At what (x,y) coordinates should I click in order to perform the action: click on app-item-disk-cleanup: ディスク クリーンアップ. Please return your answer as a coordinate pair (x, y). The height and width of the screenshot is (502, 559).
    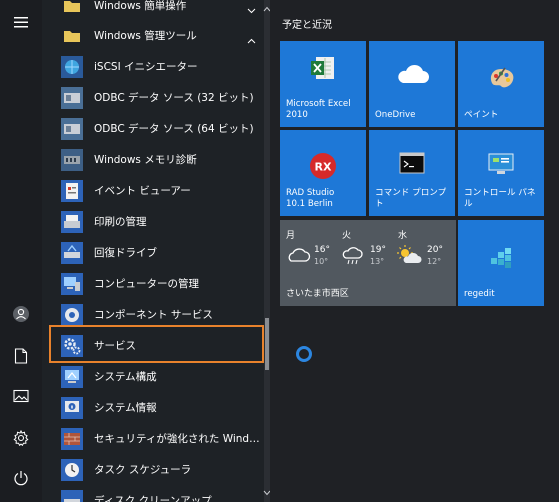
    Looking at the image, I should click on (157, 493).